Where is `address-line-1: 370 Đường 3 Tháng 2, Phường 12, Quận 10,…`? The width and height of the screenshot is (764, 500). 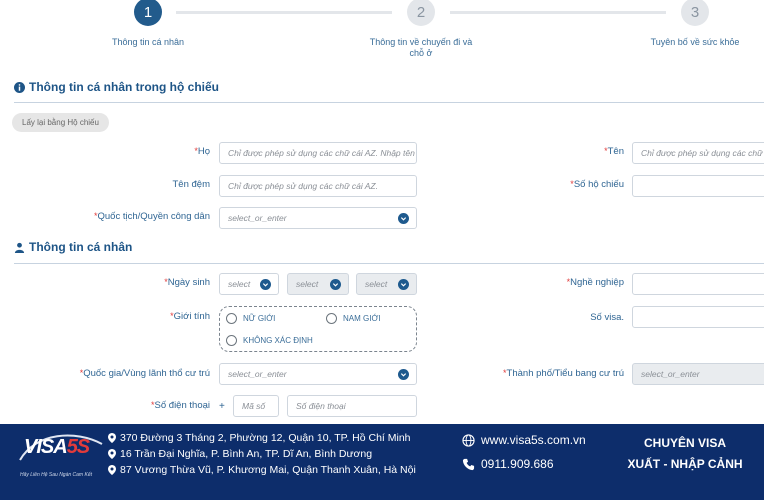
address-line-1: 370 Đường 3 Tháng 2, Phường 12, Quận 10,… is located at coordinates (259, 438).